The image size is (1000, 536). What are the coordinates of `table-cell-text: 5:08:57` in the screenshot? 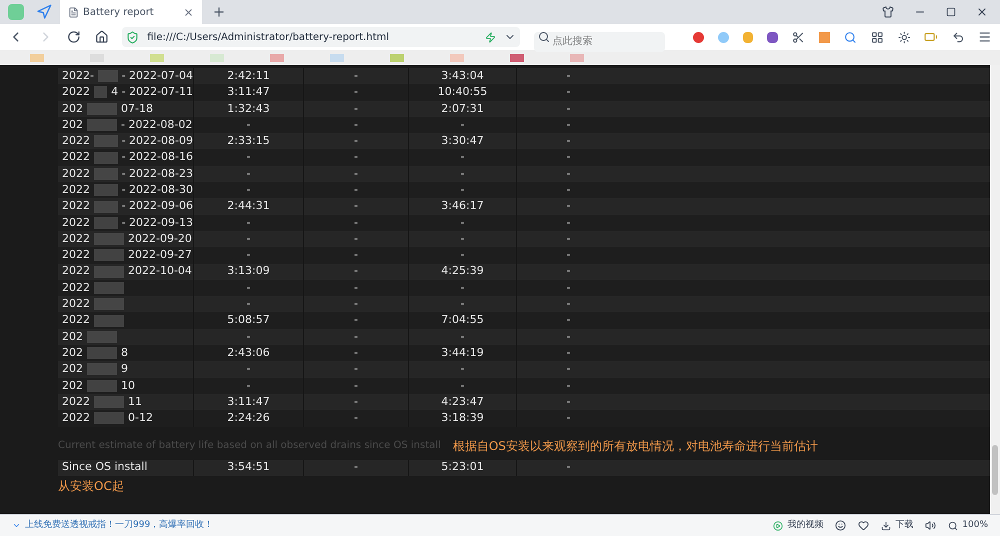 It's located at (248, 320).